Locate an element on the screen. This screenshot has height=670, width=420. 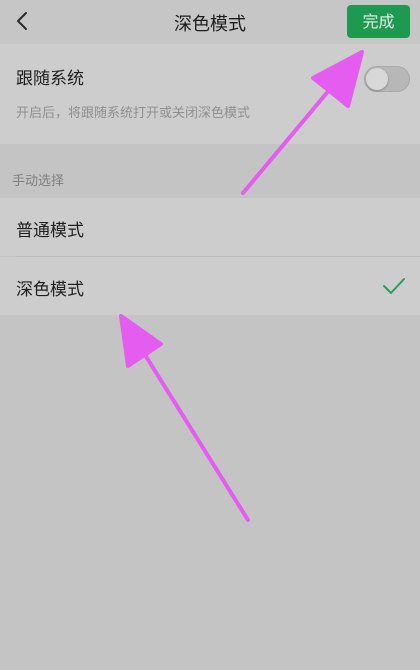
follow-system-title: 跟随系统 is located at coordinates (50, 79).